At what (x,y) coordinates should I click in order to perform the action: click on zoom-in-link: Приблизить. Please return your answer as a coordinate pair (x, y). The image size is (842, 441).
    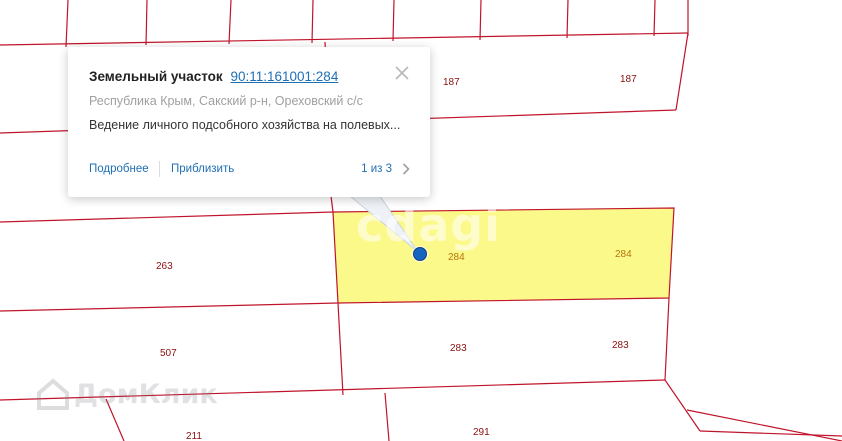
    Looking at the image, I should click on (202, 169).